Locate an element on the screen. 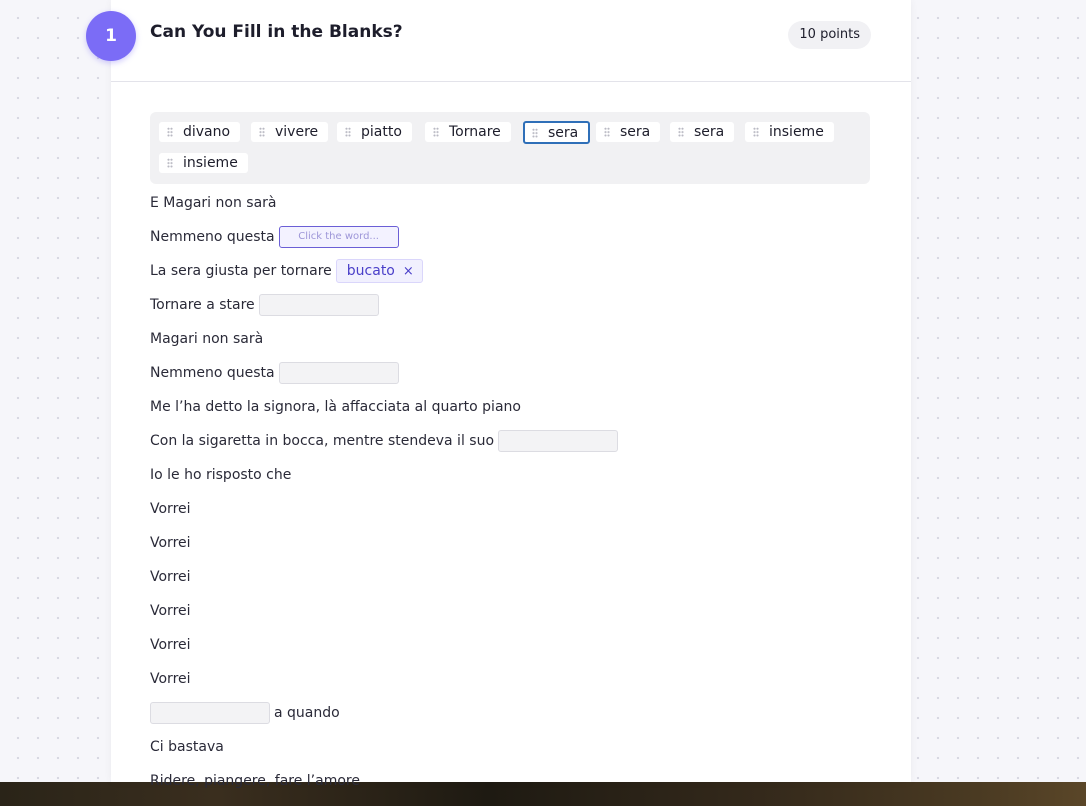 This screenshot has width=1086, height=806. lyric-line: Tornare a stare is located at coordinates (266, 305).